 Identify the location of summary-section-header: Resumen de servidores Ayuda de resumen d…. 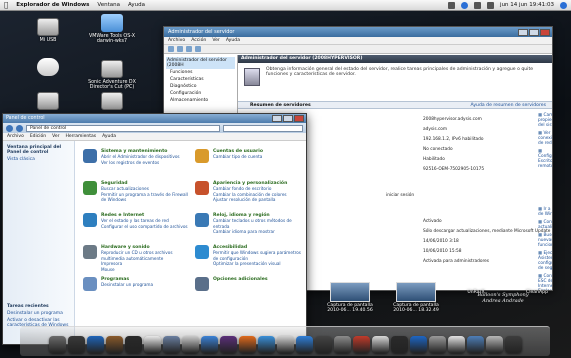
(395, 105).